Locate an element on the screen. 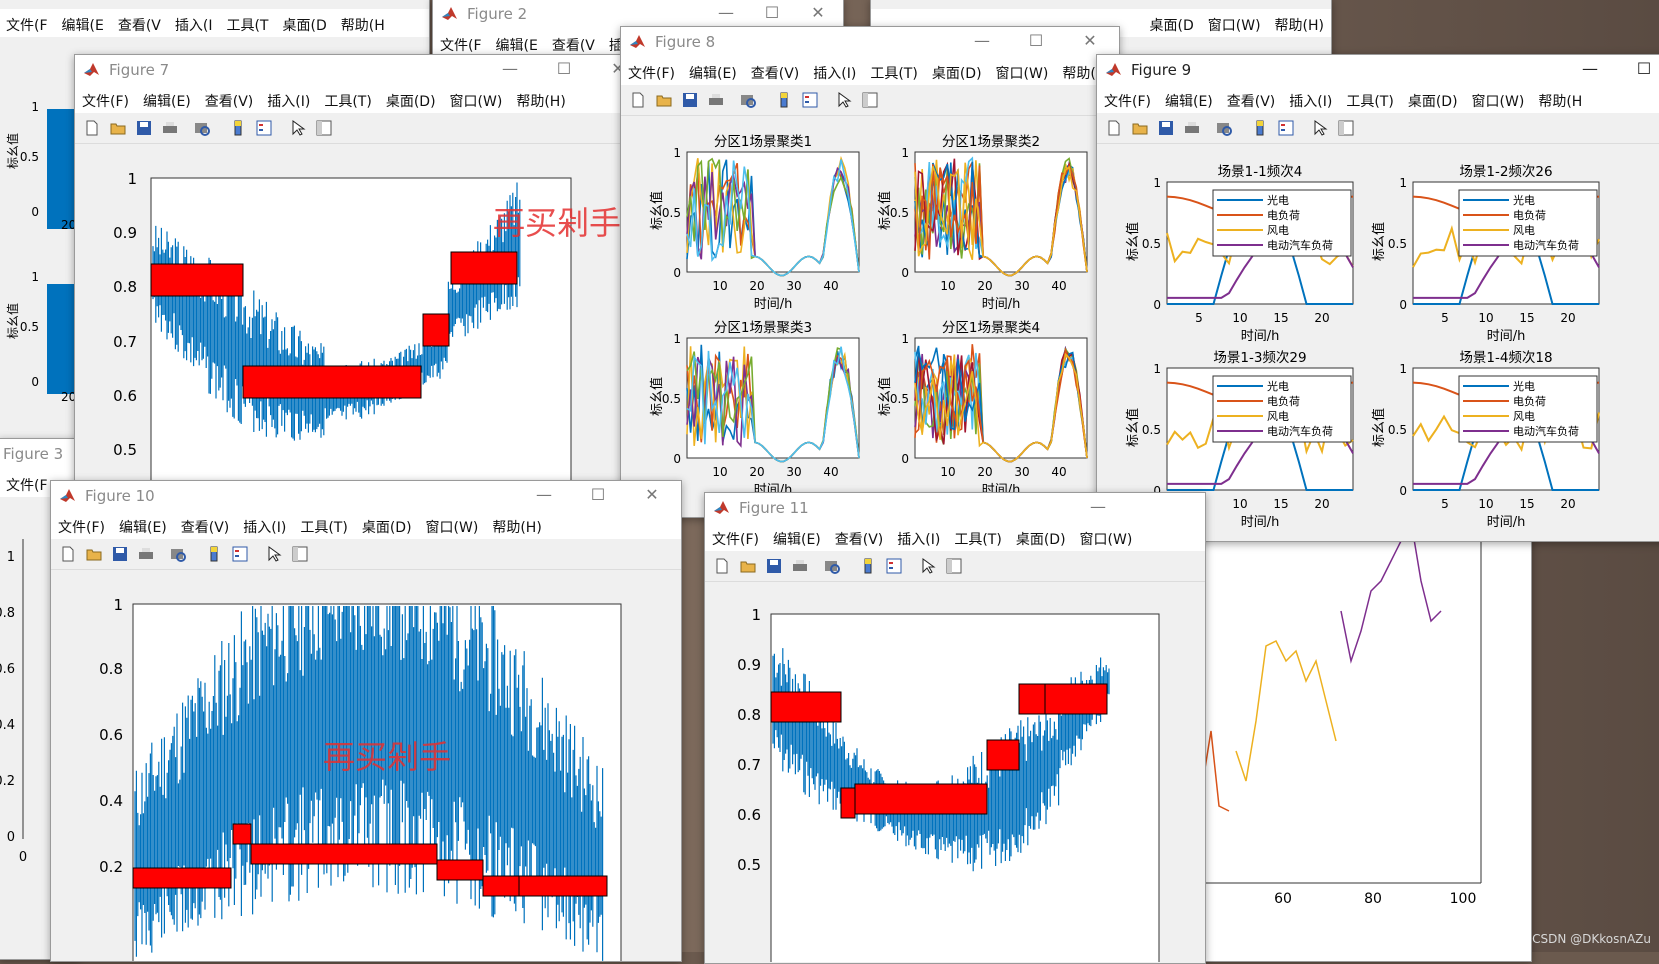 This screenshot has width=1659, height=964. menu-tools: 工具(T is located at coordinates (247, 22).